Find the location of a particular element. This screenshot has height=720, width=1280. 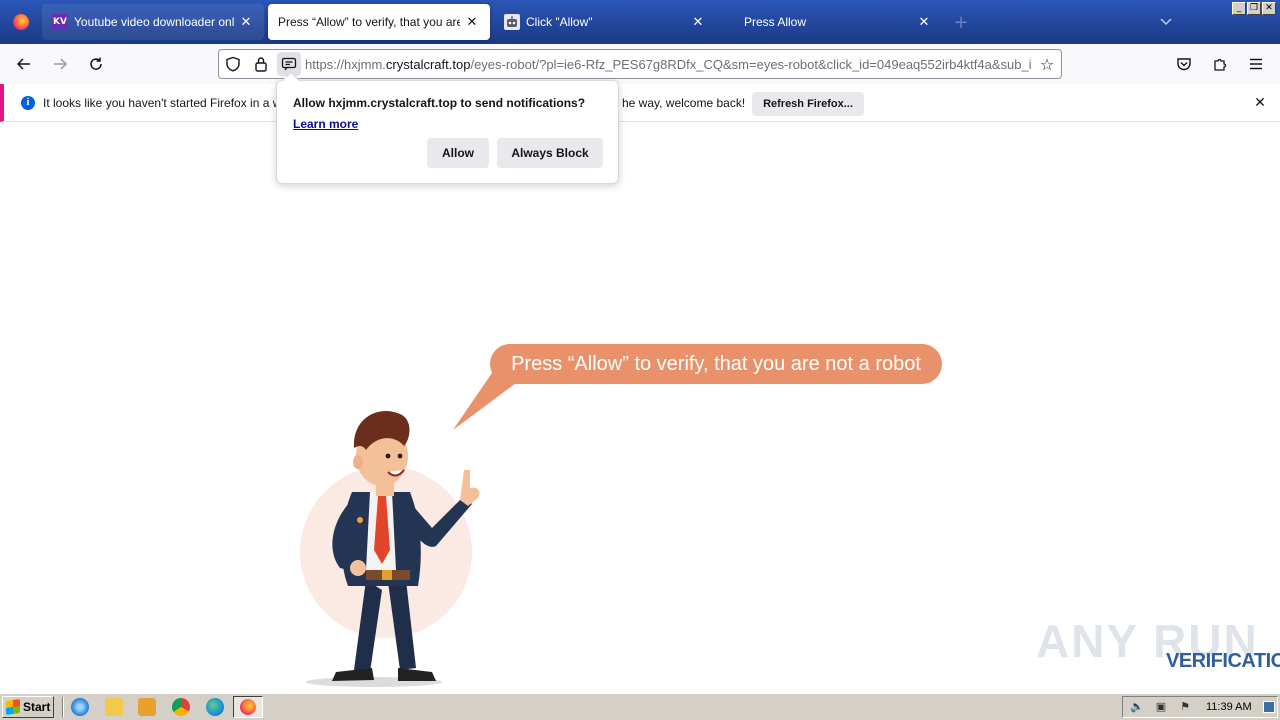

kv-favicon-icon: KV is located at coordinates (60, 22).